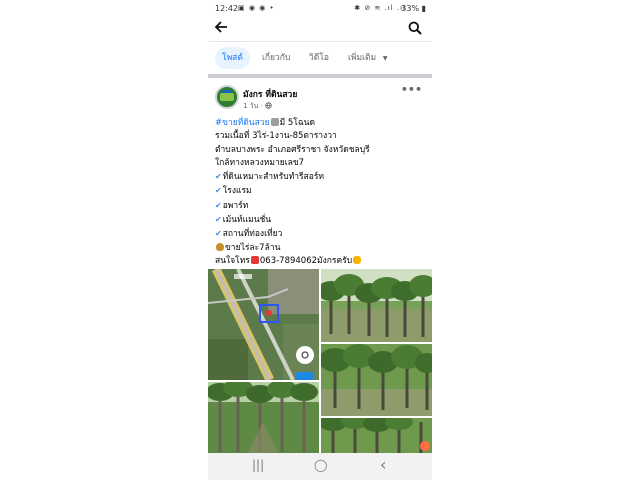 This screenshot has height=480, width=640. What do you see at coordinates (297, 123) in the screenshot?
I see `post-line-text: มี 5โฉนด` at bounding box center [297, 123].